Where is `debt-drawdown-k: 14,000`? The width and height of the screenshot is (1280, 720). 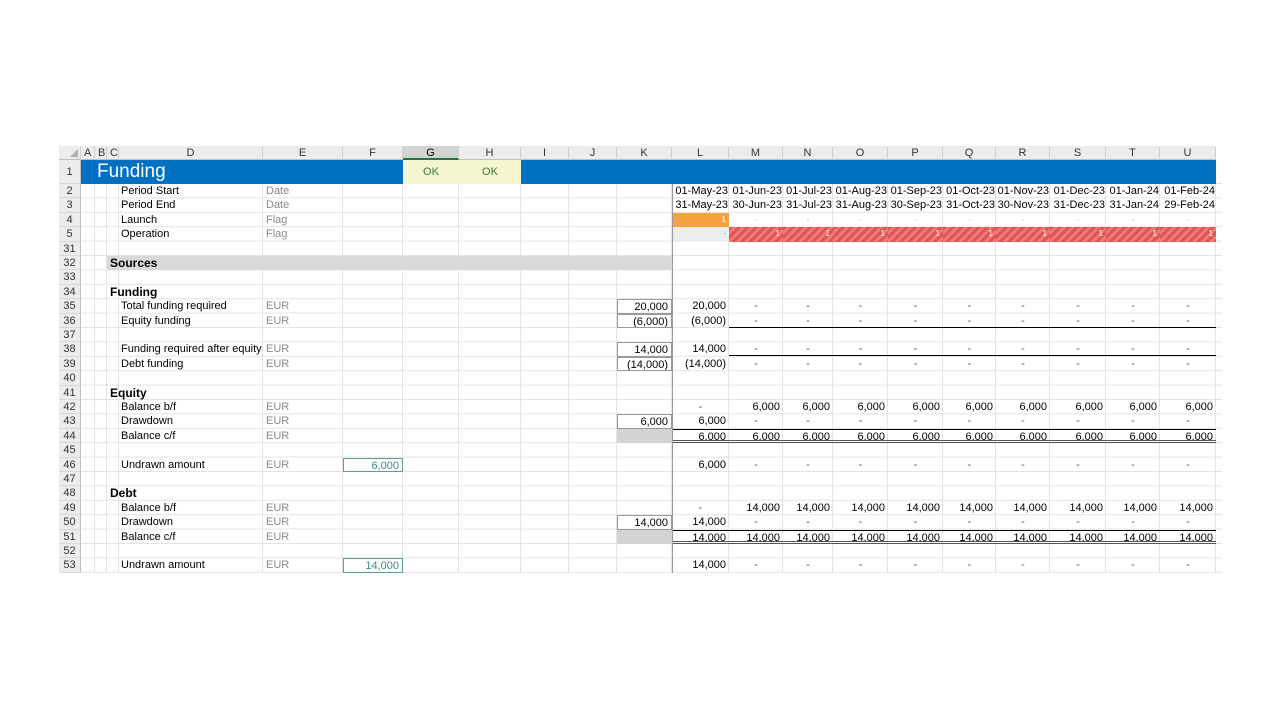 debt-drawdown-k: 14,000 is located at coordinates (644, 522).